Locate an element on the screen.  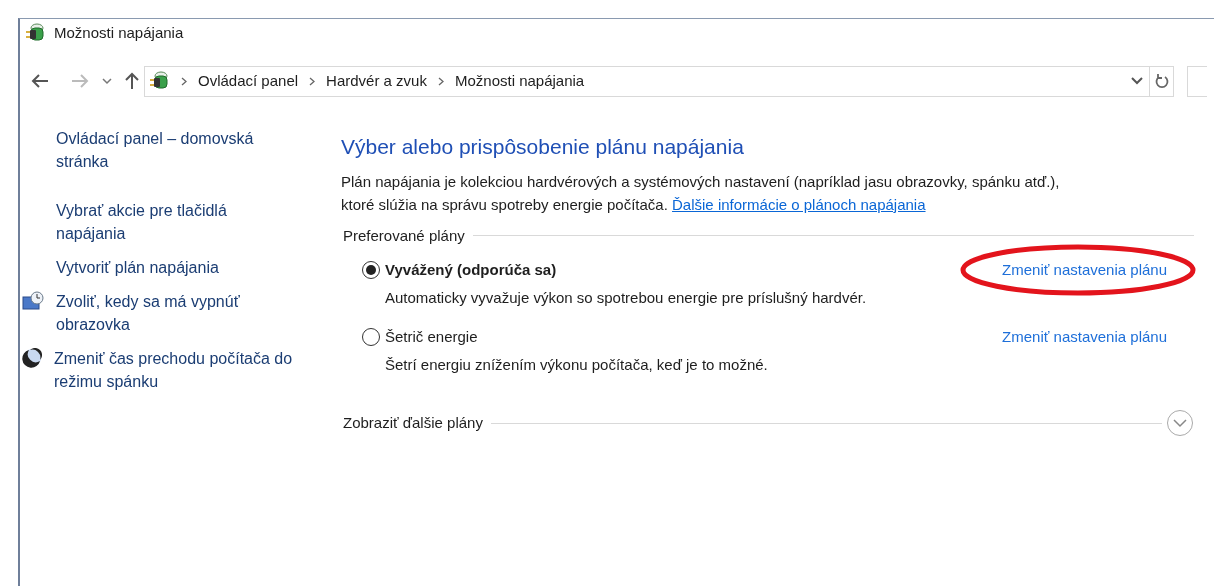
history-caret-icon is located at coordinates (1137, 81).